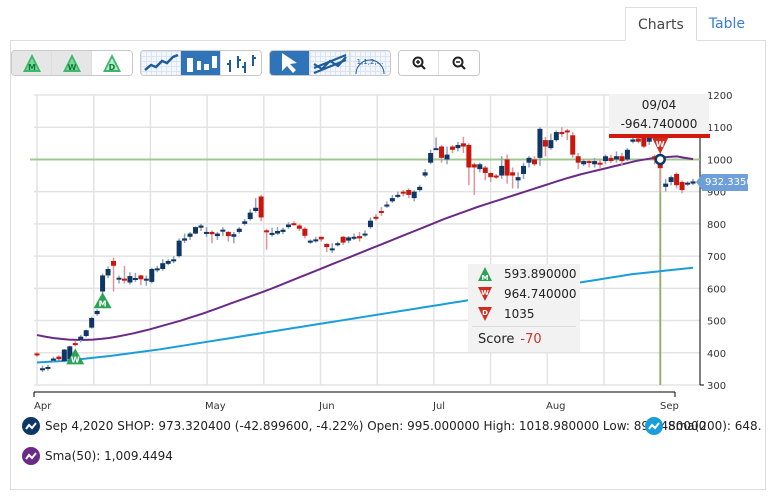 Image resolution: width=777 pixels, height=501 pixels. What do you see at coordinates (659, 124) in the screenshot?
I see `crosshair-value: -964.740000` at bounding box center [659, 124].